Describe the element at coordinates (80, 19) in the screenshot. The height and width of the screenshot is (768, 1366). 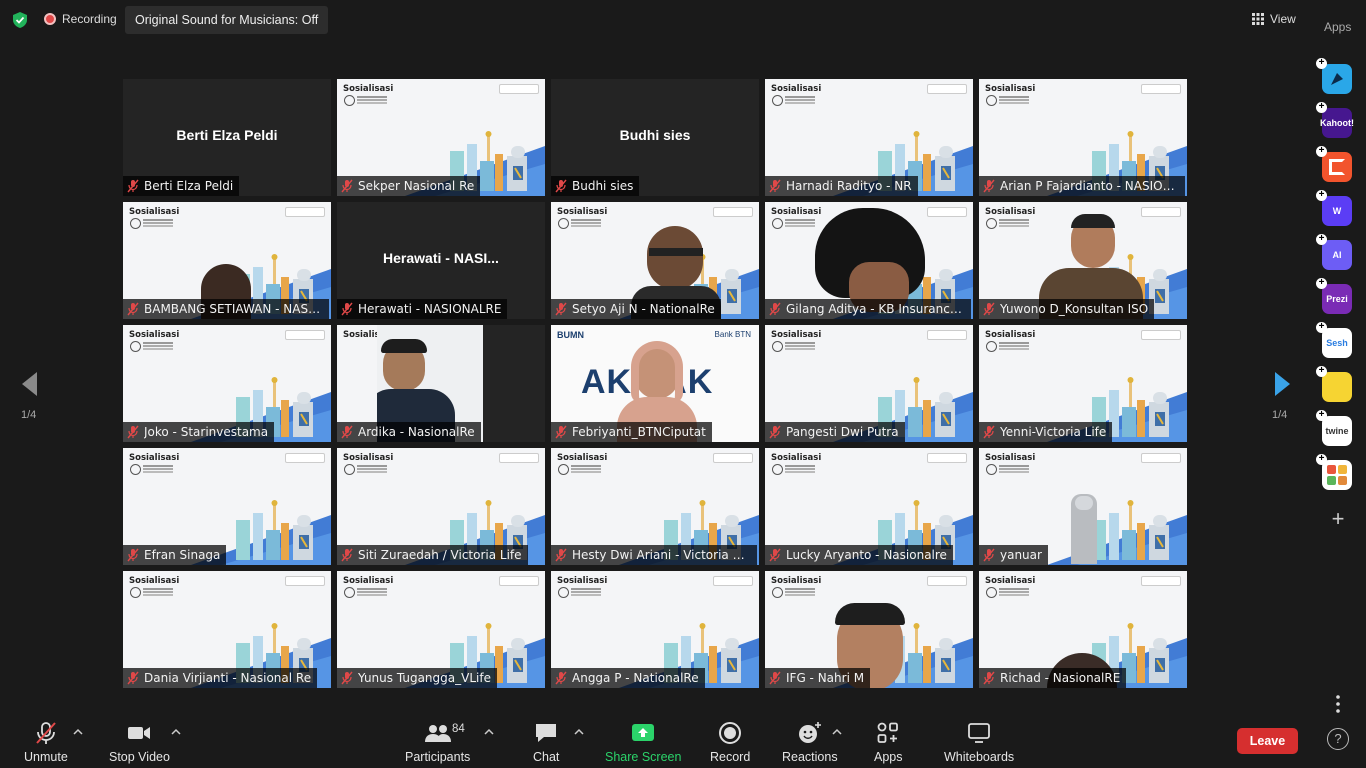
I see `recording-indicator: Recording` at that location.